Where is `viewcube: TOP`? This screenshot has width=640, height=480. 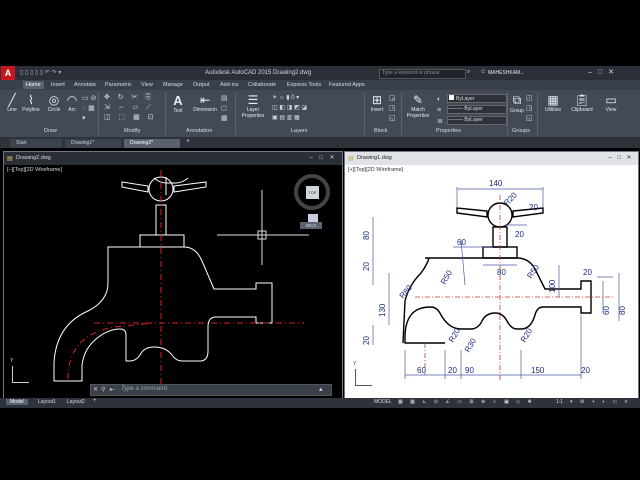
viewcube: TOP is located at coordinates (312, 192).